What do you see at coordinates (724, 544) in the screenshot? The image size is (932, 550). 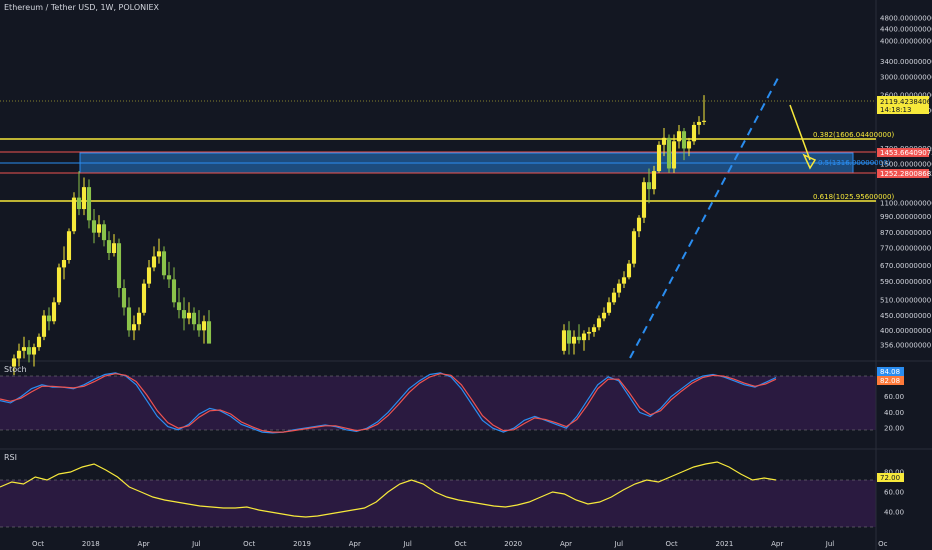 I see `time-tick-13: 2021` at bounding box center [724, 544].